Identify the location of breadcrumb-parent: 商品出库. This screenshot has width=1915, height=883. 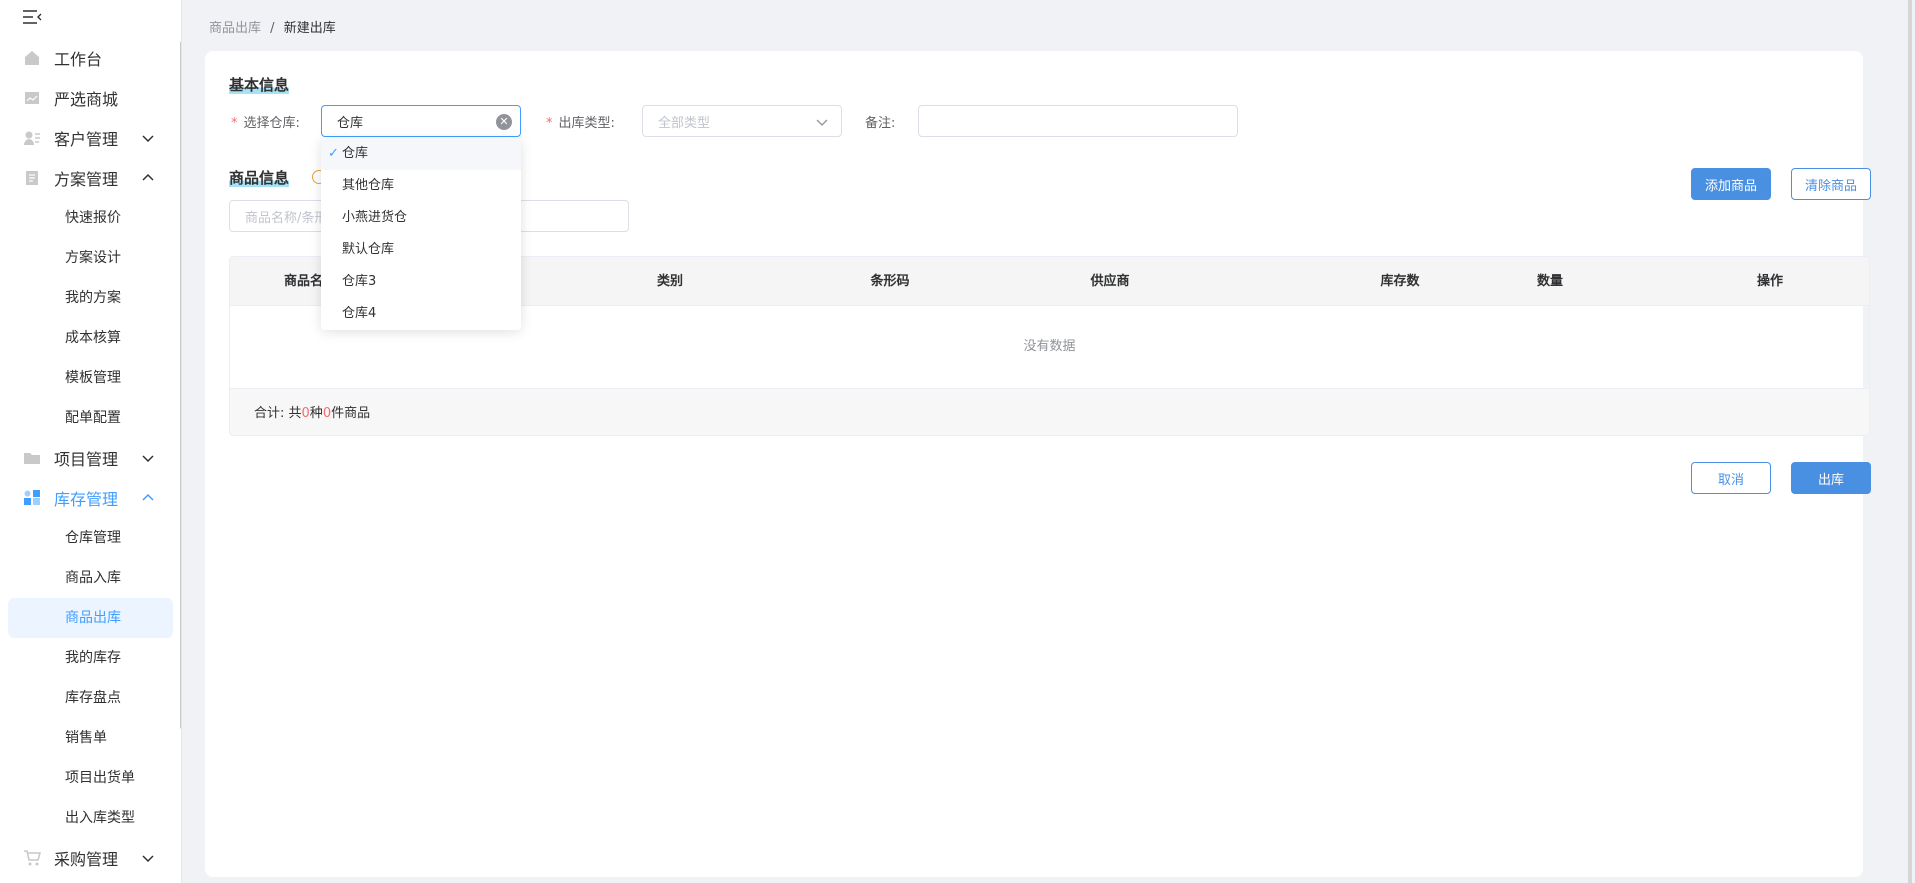
(235, 28).